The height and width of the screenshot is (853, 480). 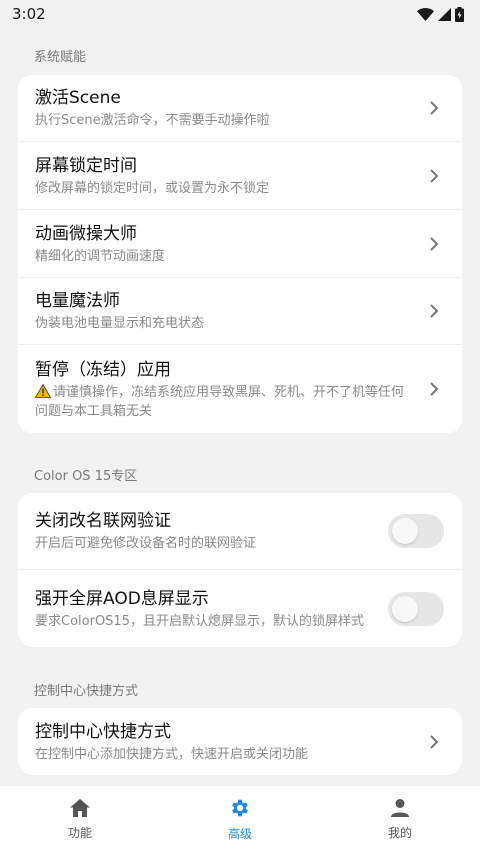 What do you see at coordinates (103, 521) in the screenshot?
I see `row-title: 关闭改名联网验证` at bounding box center [103, 521].